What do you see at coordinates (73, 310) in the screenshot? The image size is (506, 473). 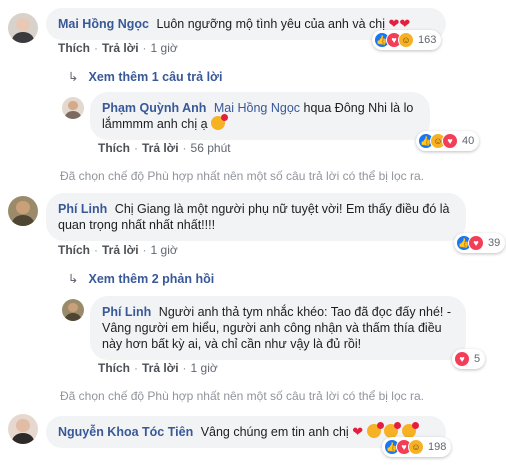 I see `avatar-phi-linh-reply` at bounding box center [73, 310].